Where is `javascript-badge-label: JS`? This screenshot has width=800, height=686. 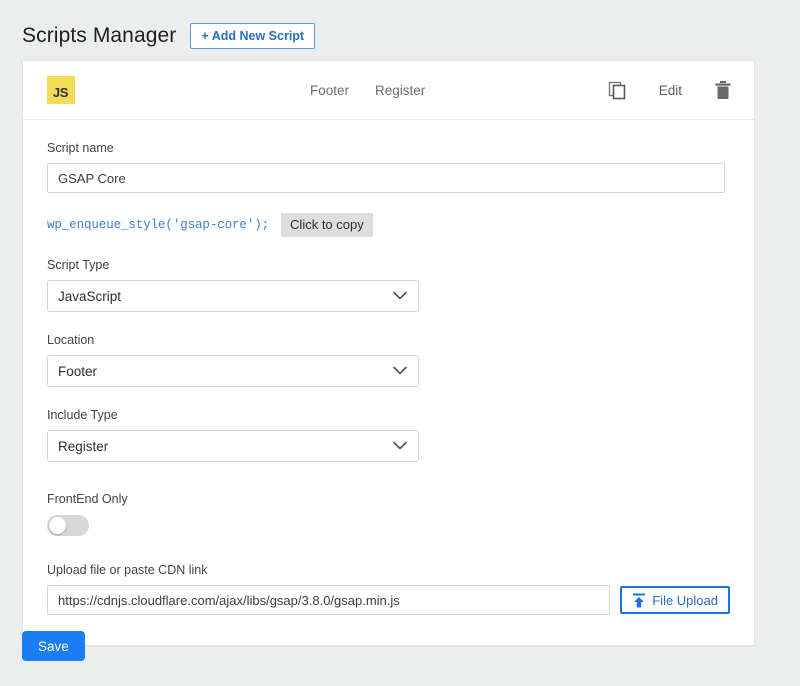
javascript-badge-label: JS is located at coordinates (60, 92).